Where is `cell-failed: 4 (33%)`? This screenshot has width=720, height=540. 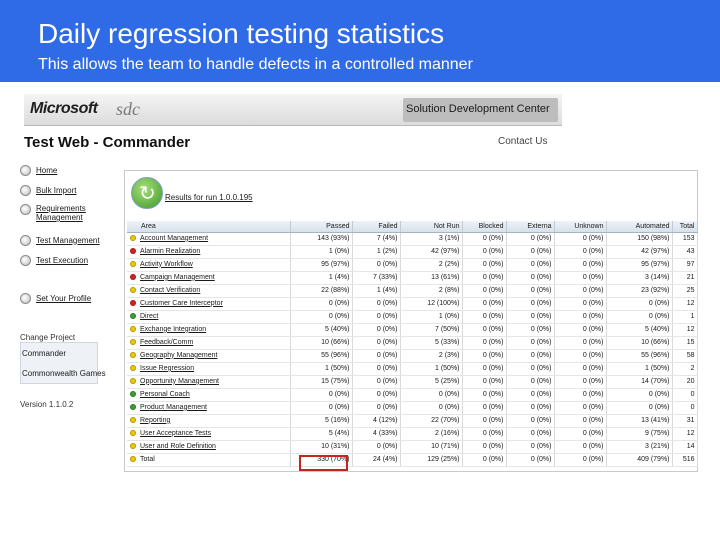
cell-failed: 4 (33%) is located at coordinates (376, 434).